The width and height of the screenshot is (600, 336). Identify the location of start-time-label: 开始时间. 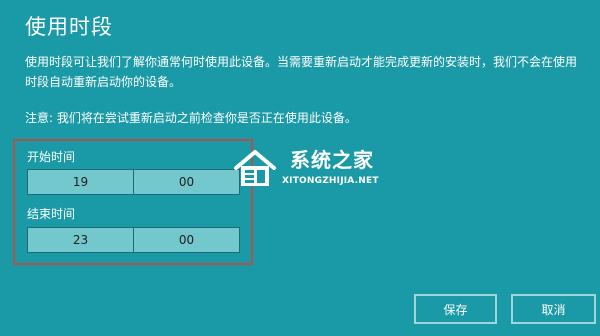
(51, 157).